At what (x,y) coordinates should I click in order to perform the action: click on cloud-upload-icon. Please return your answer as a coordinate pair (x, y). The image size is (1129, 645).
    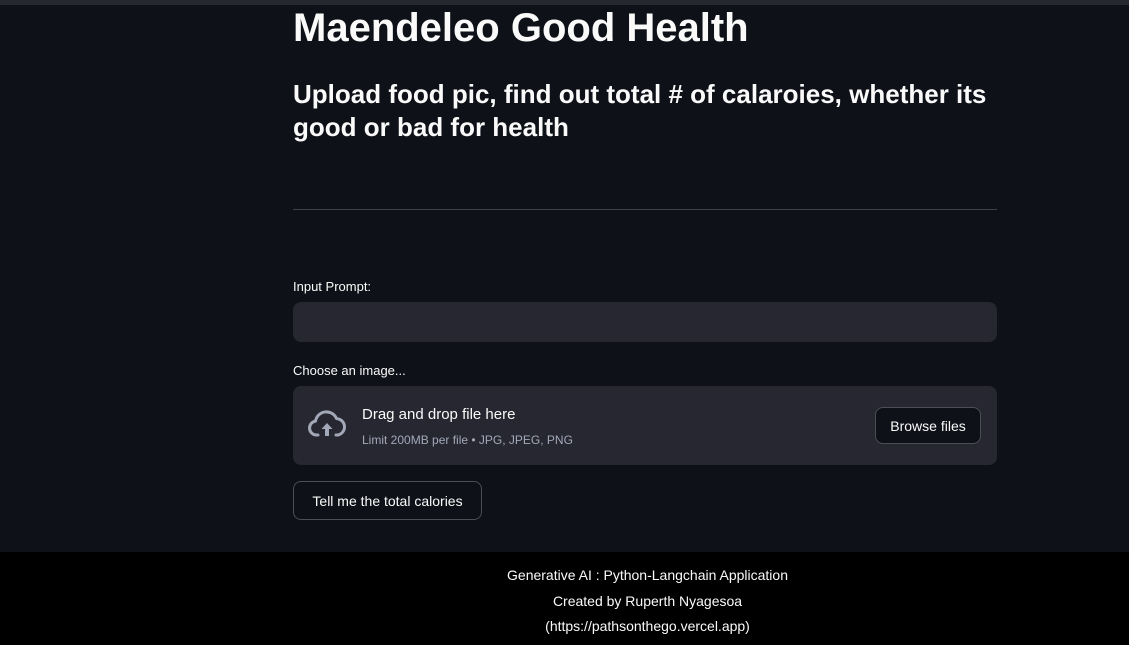
    Looking at the image, I should click on (327, 423).